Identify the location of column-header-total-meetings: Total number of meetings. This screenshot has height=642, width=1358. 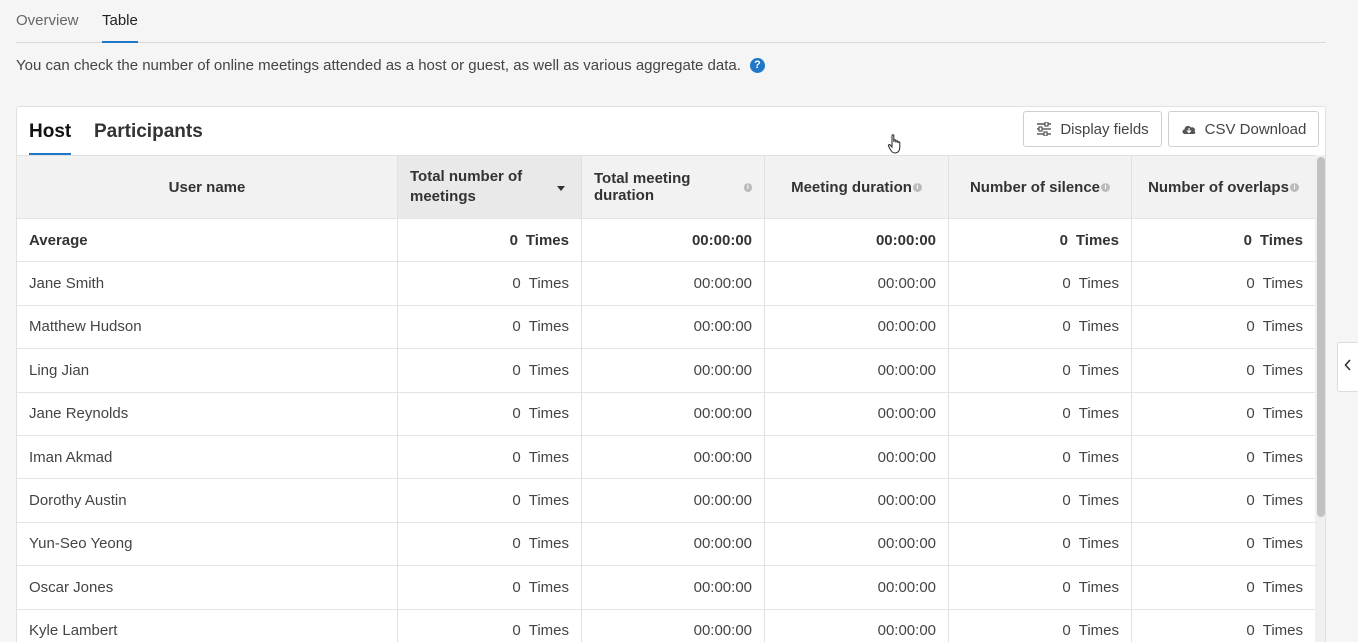
(490, 187).